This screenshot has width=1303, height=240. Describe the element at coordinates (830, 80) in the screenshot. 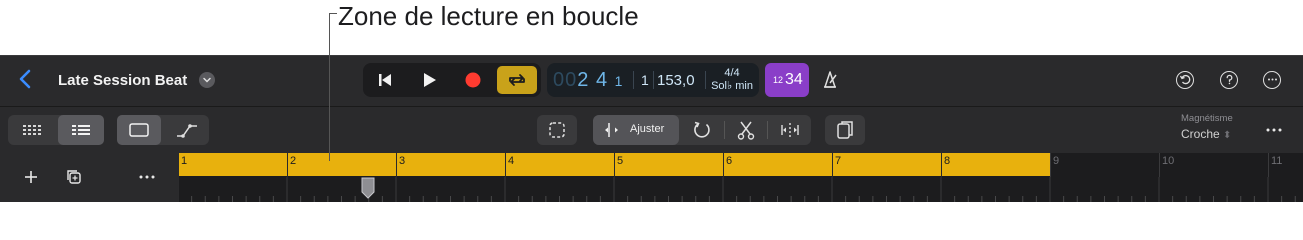

I see `metronome-icon` at that location.